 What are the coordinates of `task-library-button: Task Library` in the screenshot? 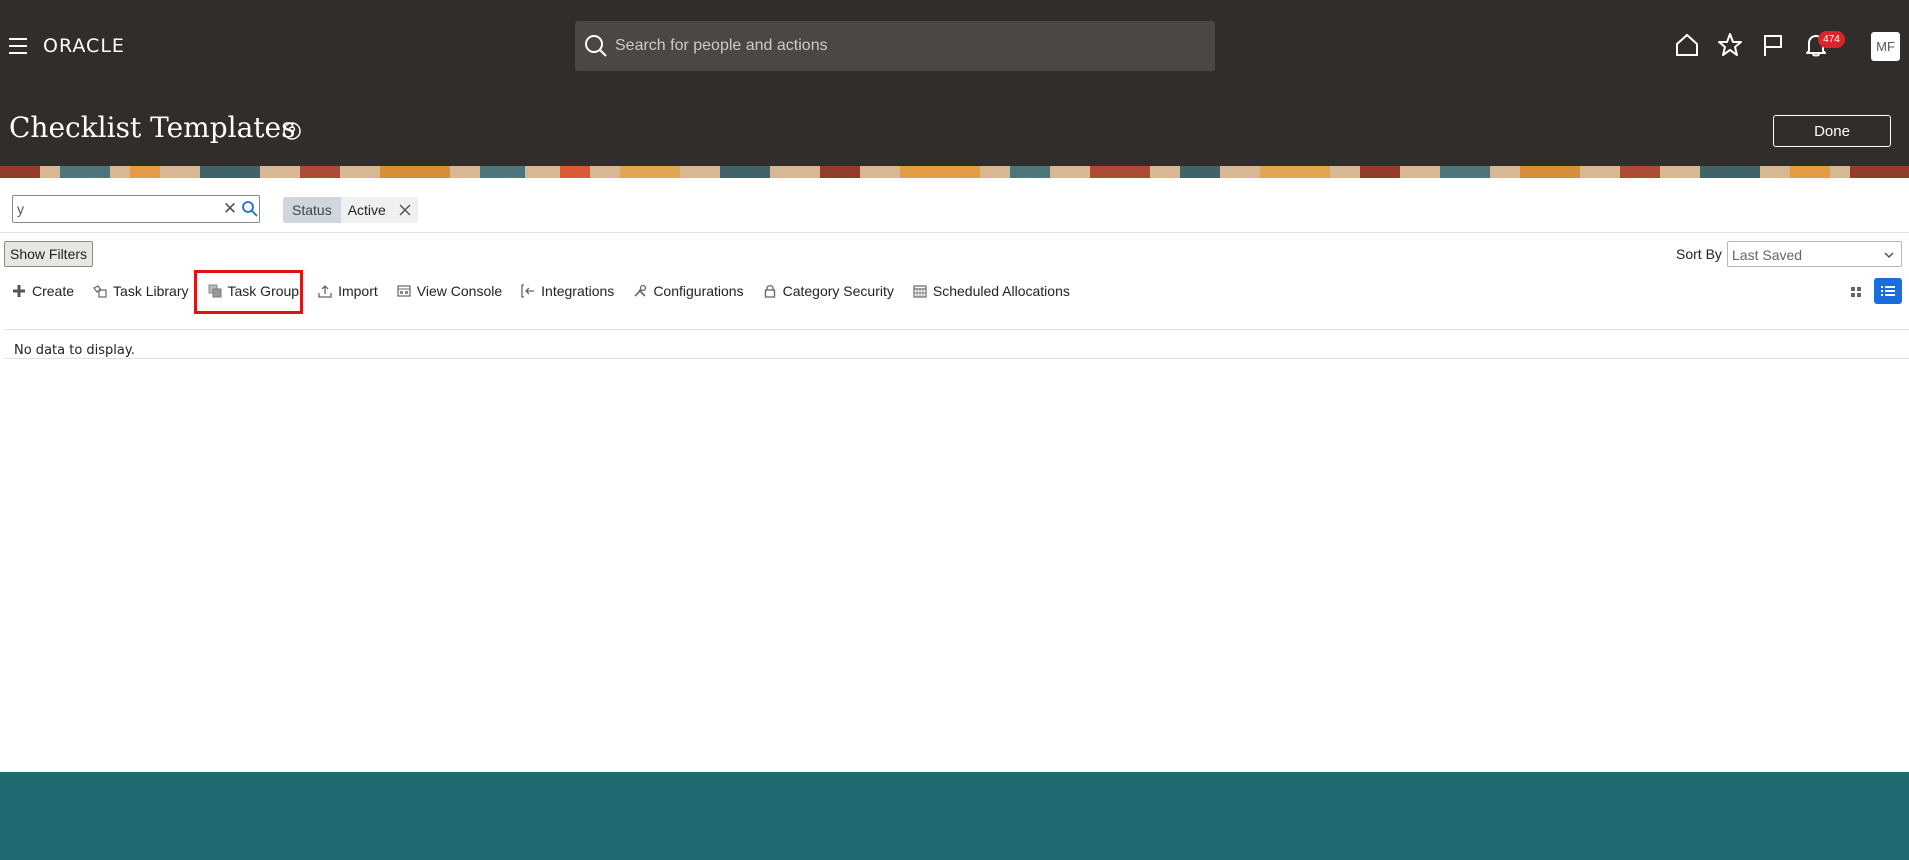 It's located at (141, 291).